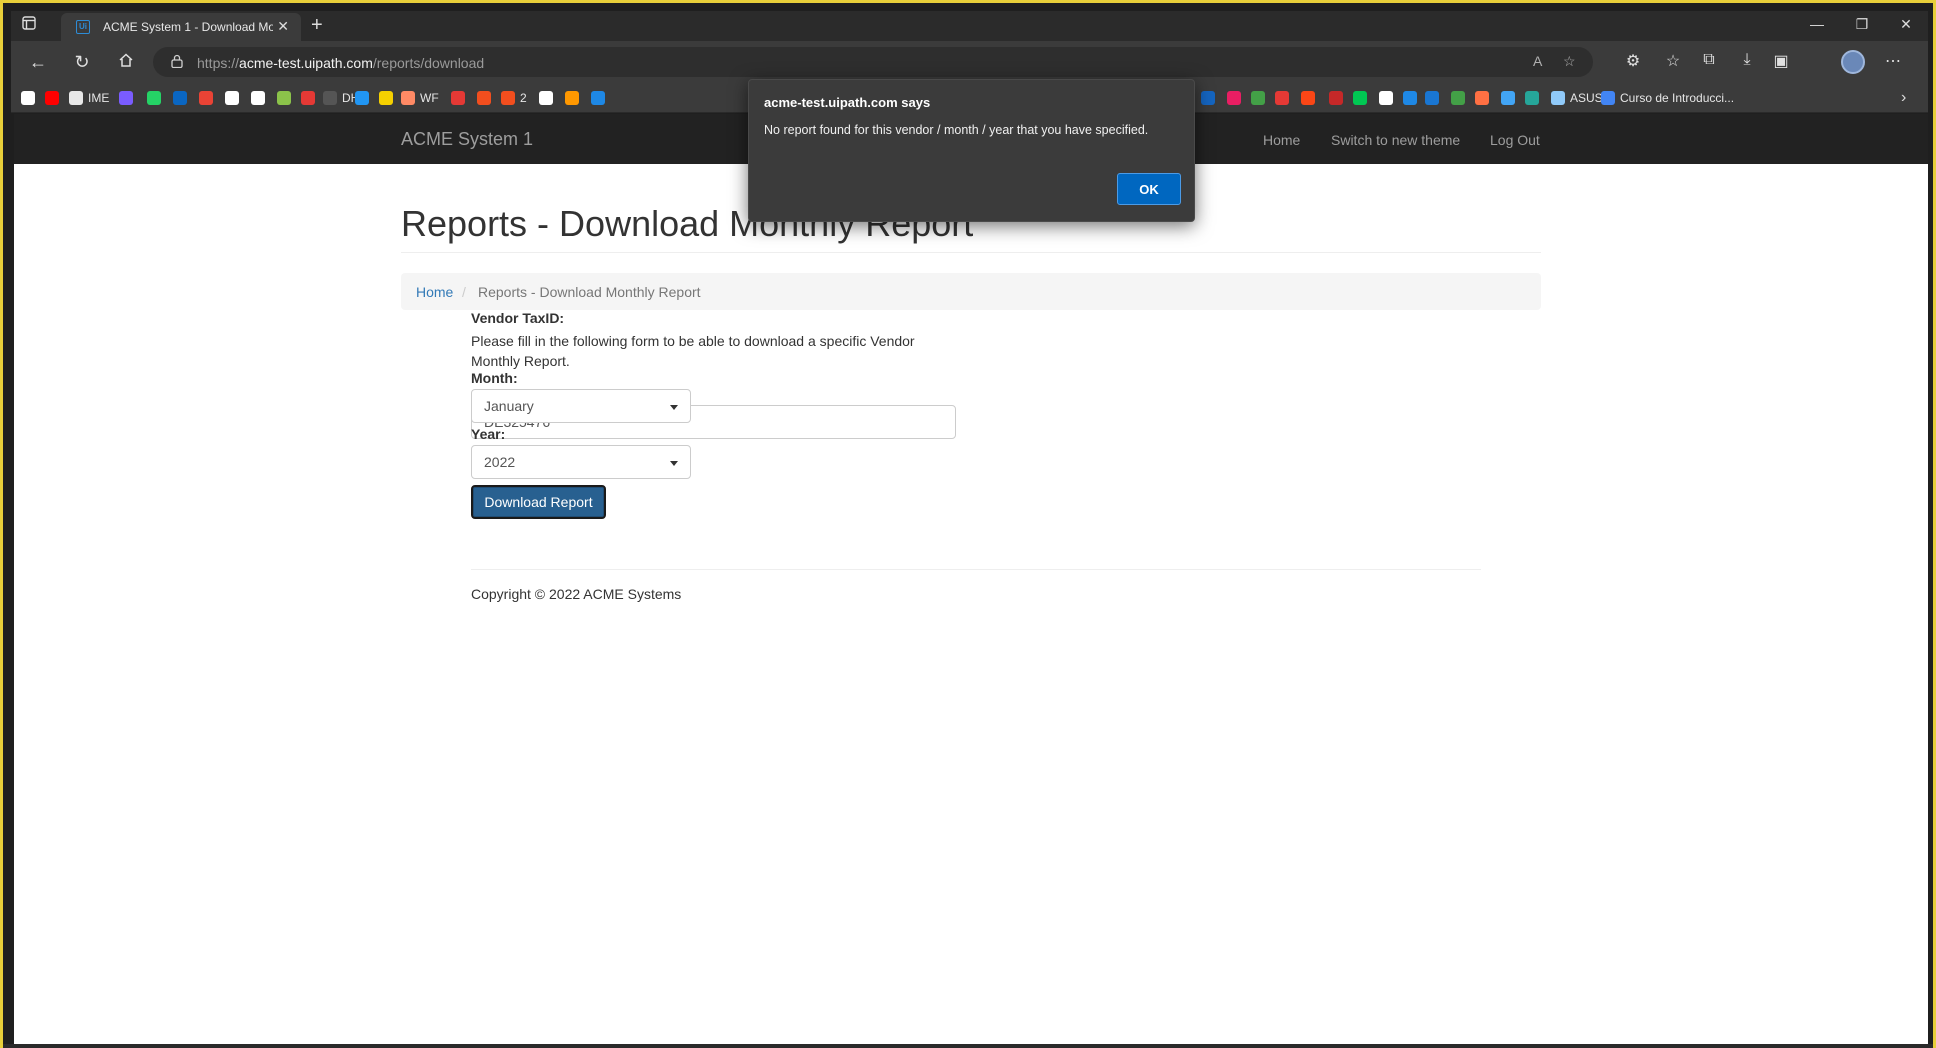 Image resolution: width=1936 pixels, height=1048 pixels. I want to click on nav-home-link: Home, so click(1281, 140).